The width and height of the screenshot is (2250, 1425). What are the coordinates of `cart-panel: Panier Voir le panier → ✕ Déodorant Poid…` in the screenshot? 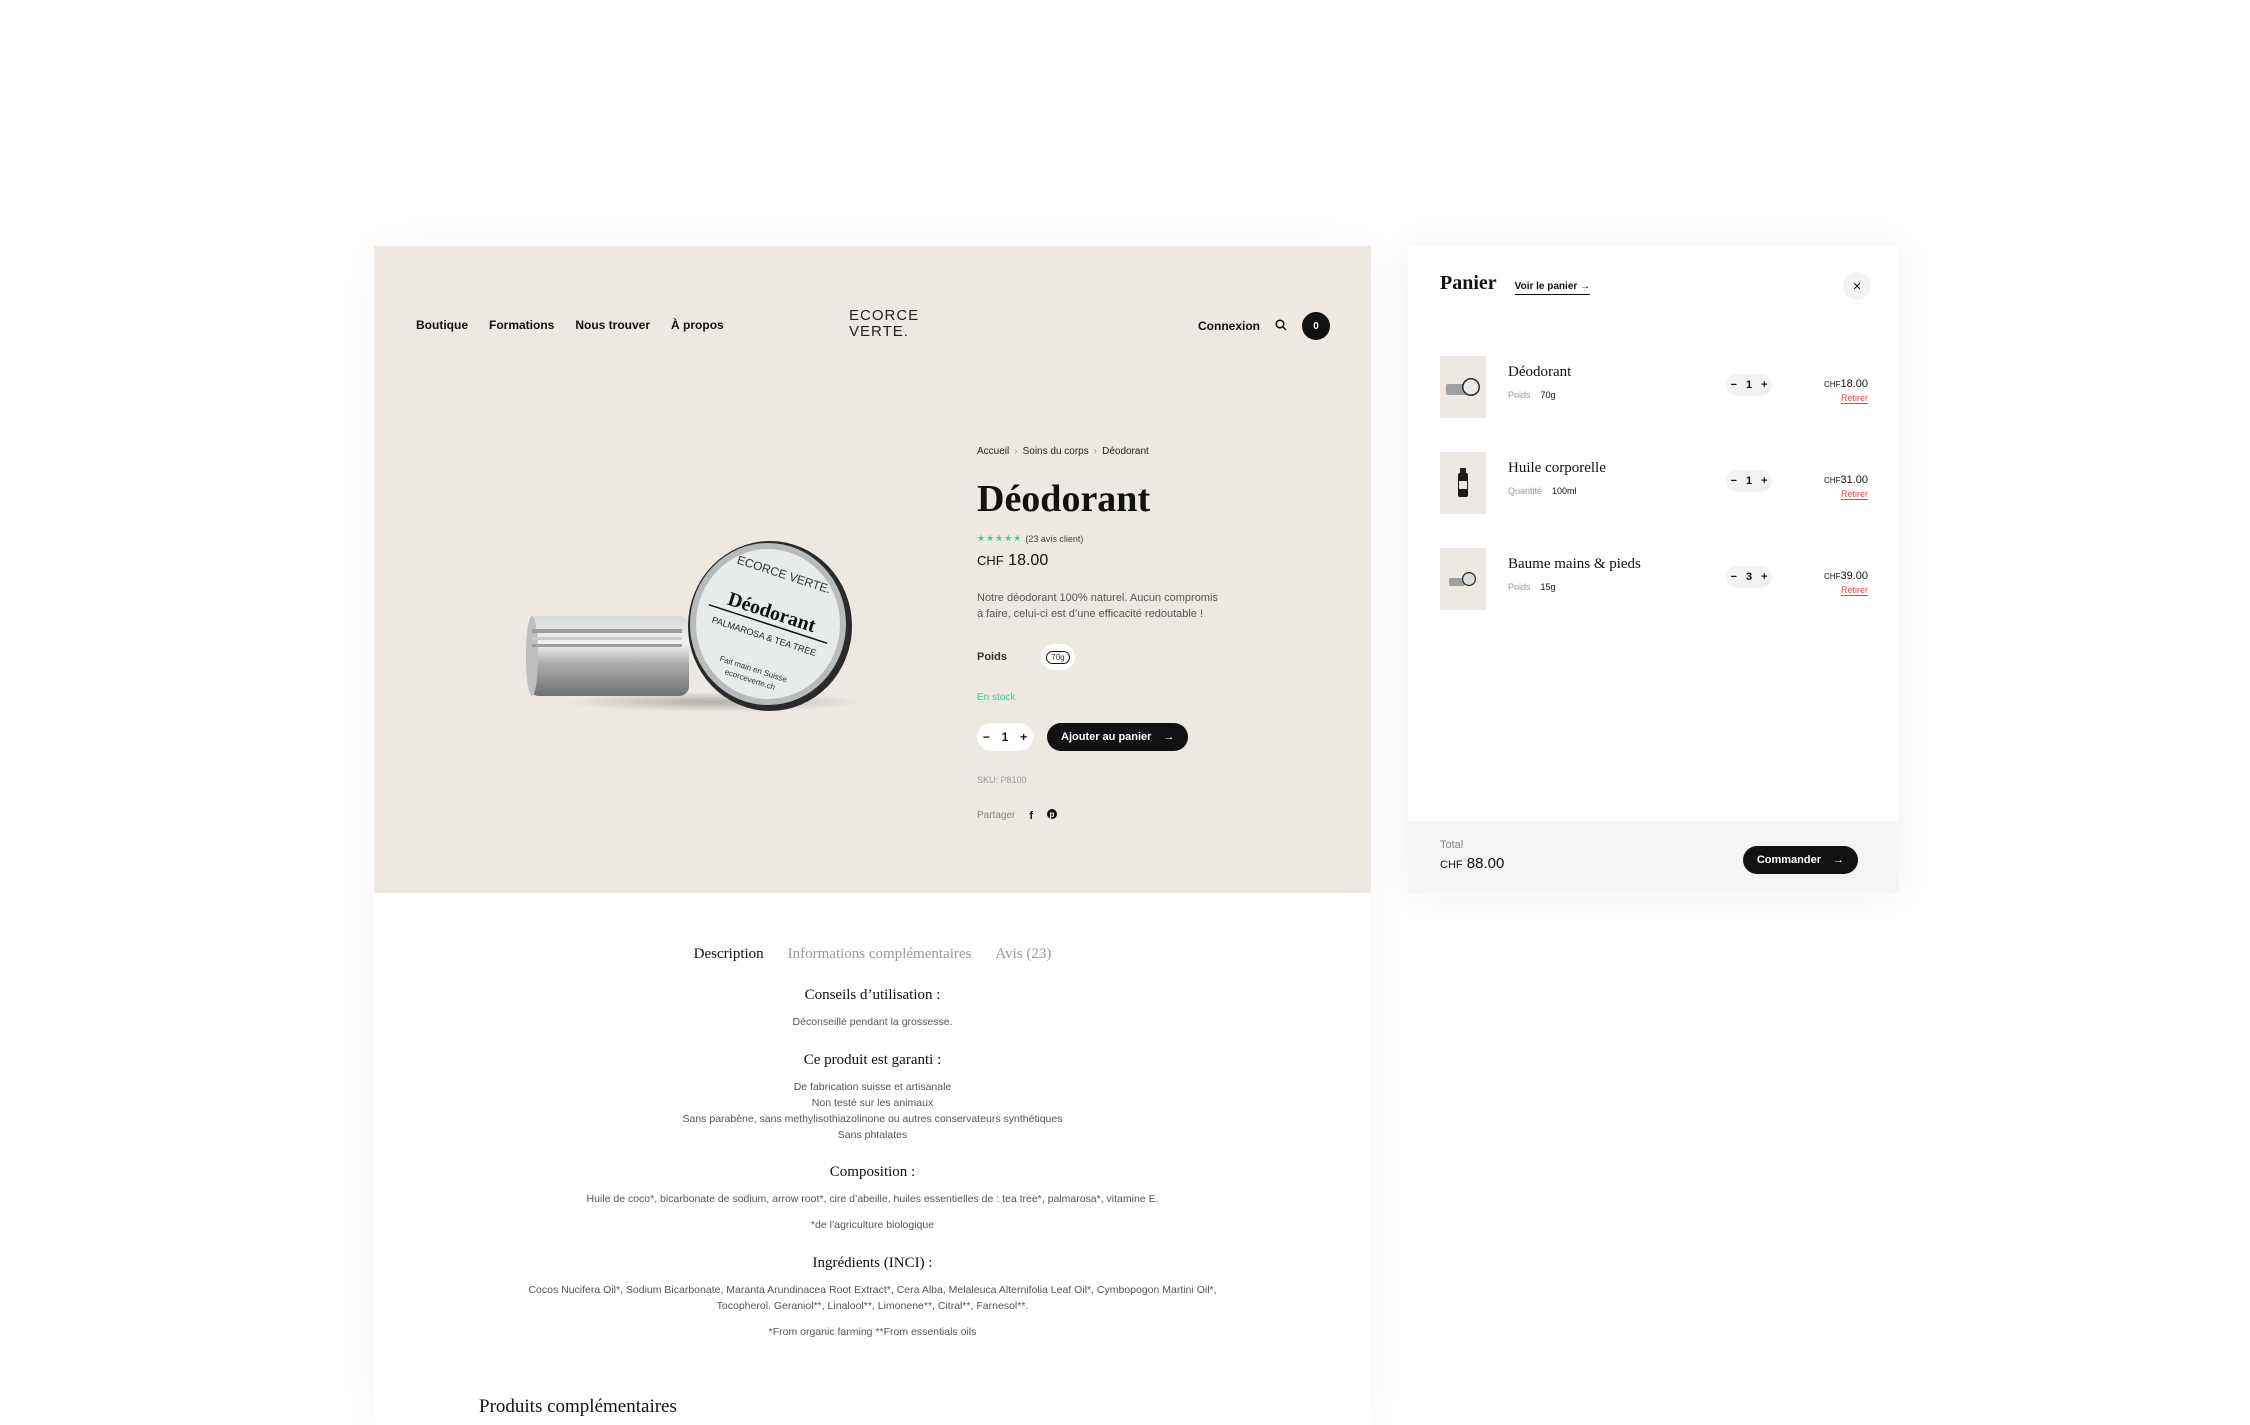 It's located at (1653, 569).